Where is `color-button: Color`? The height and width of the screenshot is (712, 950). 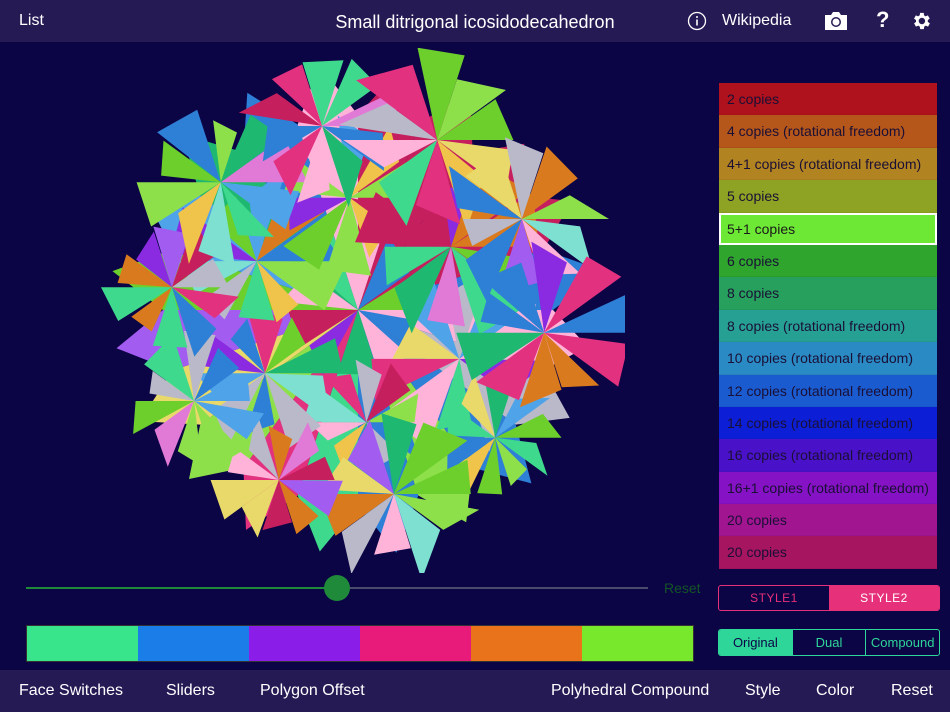 color-button: Color is located at coordinates (835, 691).